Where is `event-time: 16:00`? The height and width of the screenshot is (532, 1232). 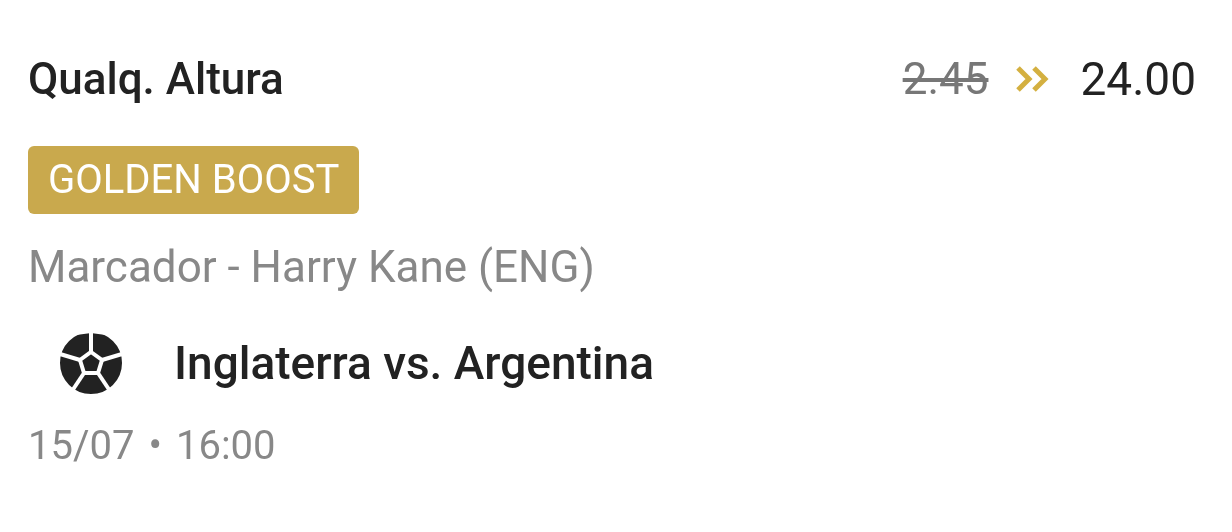 event-time: 16:00 is located at coordinates (225, 445).